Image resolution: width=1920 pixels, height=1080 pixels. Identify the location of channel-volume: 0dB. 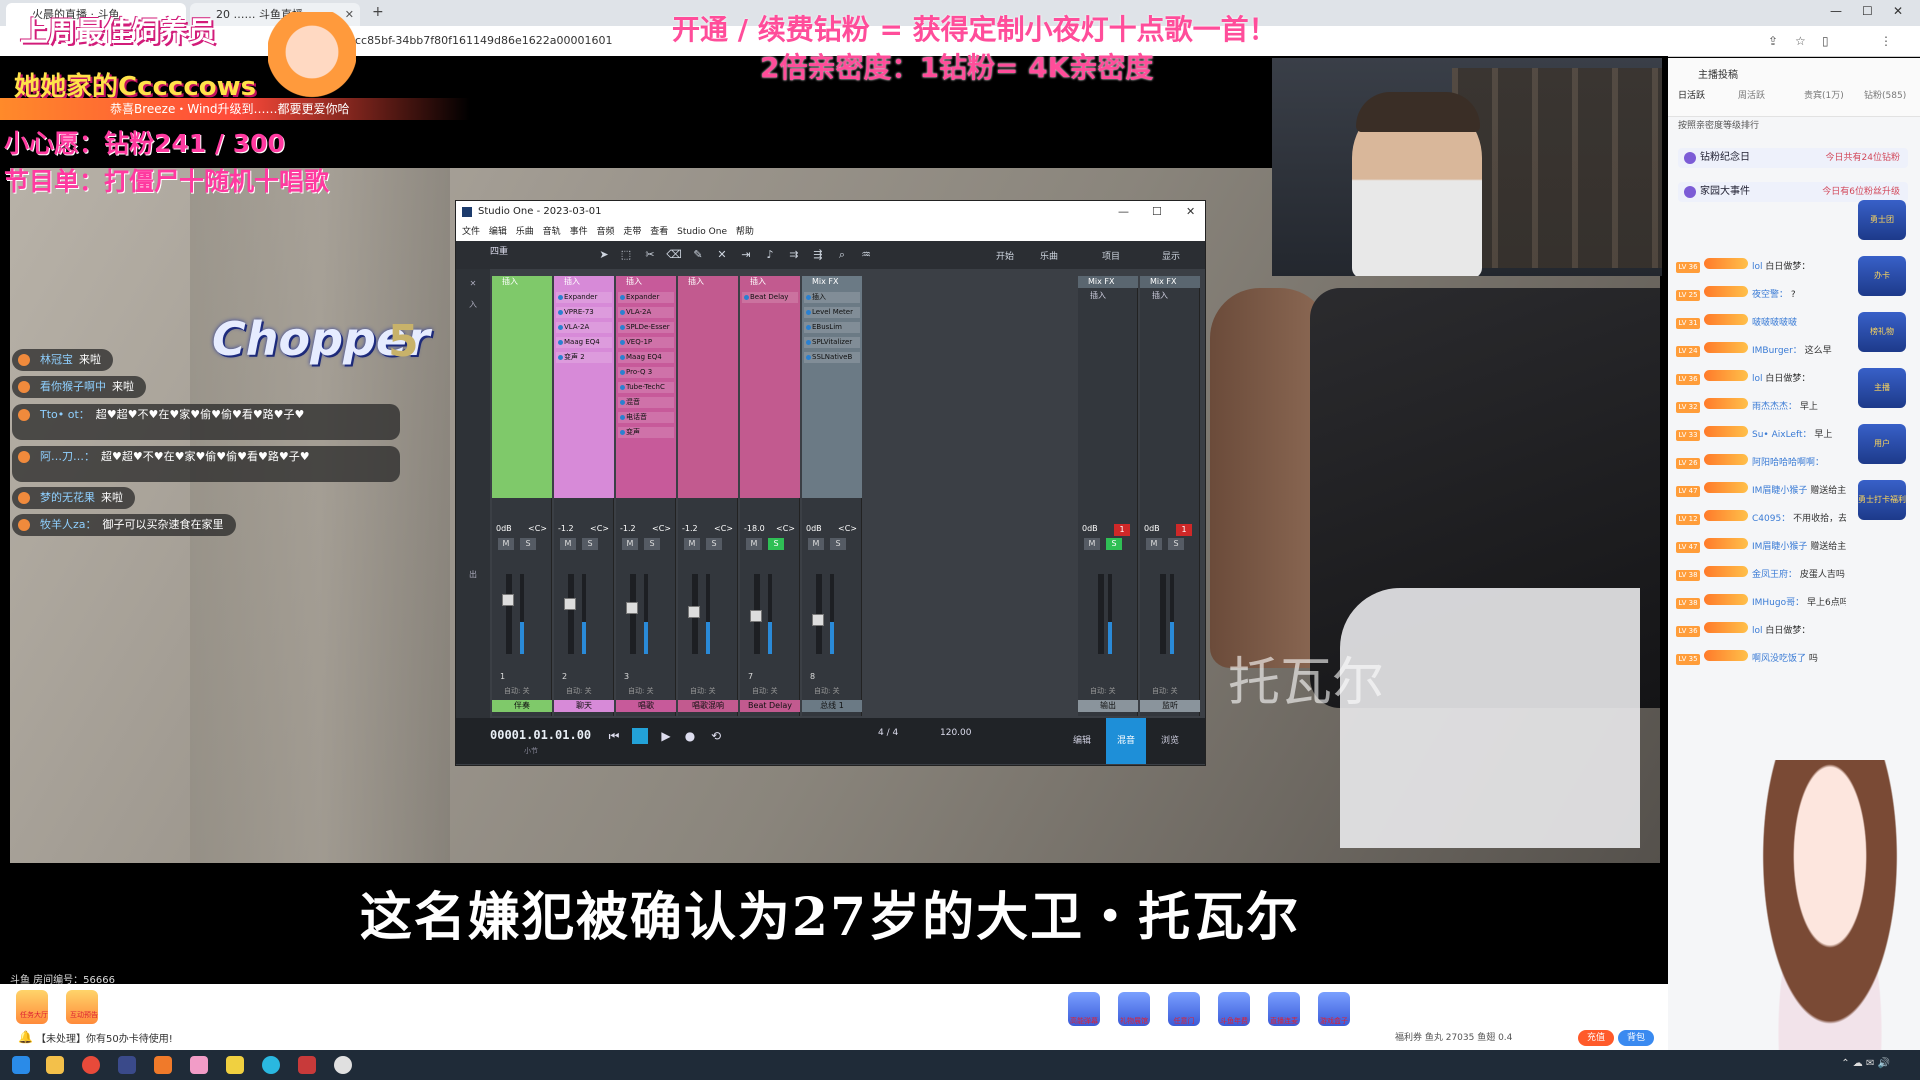
(1152, 528).